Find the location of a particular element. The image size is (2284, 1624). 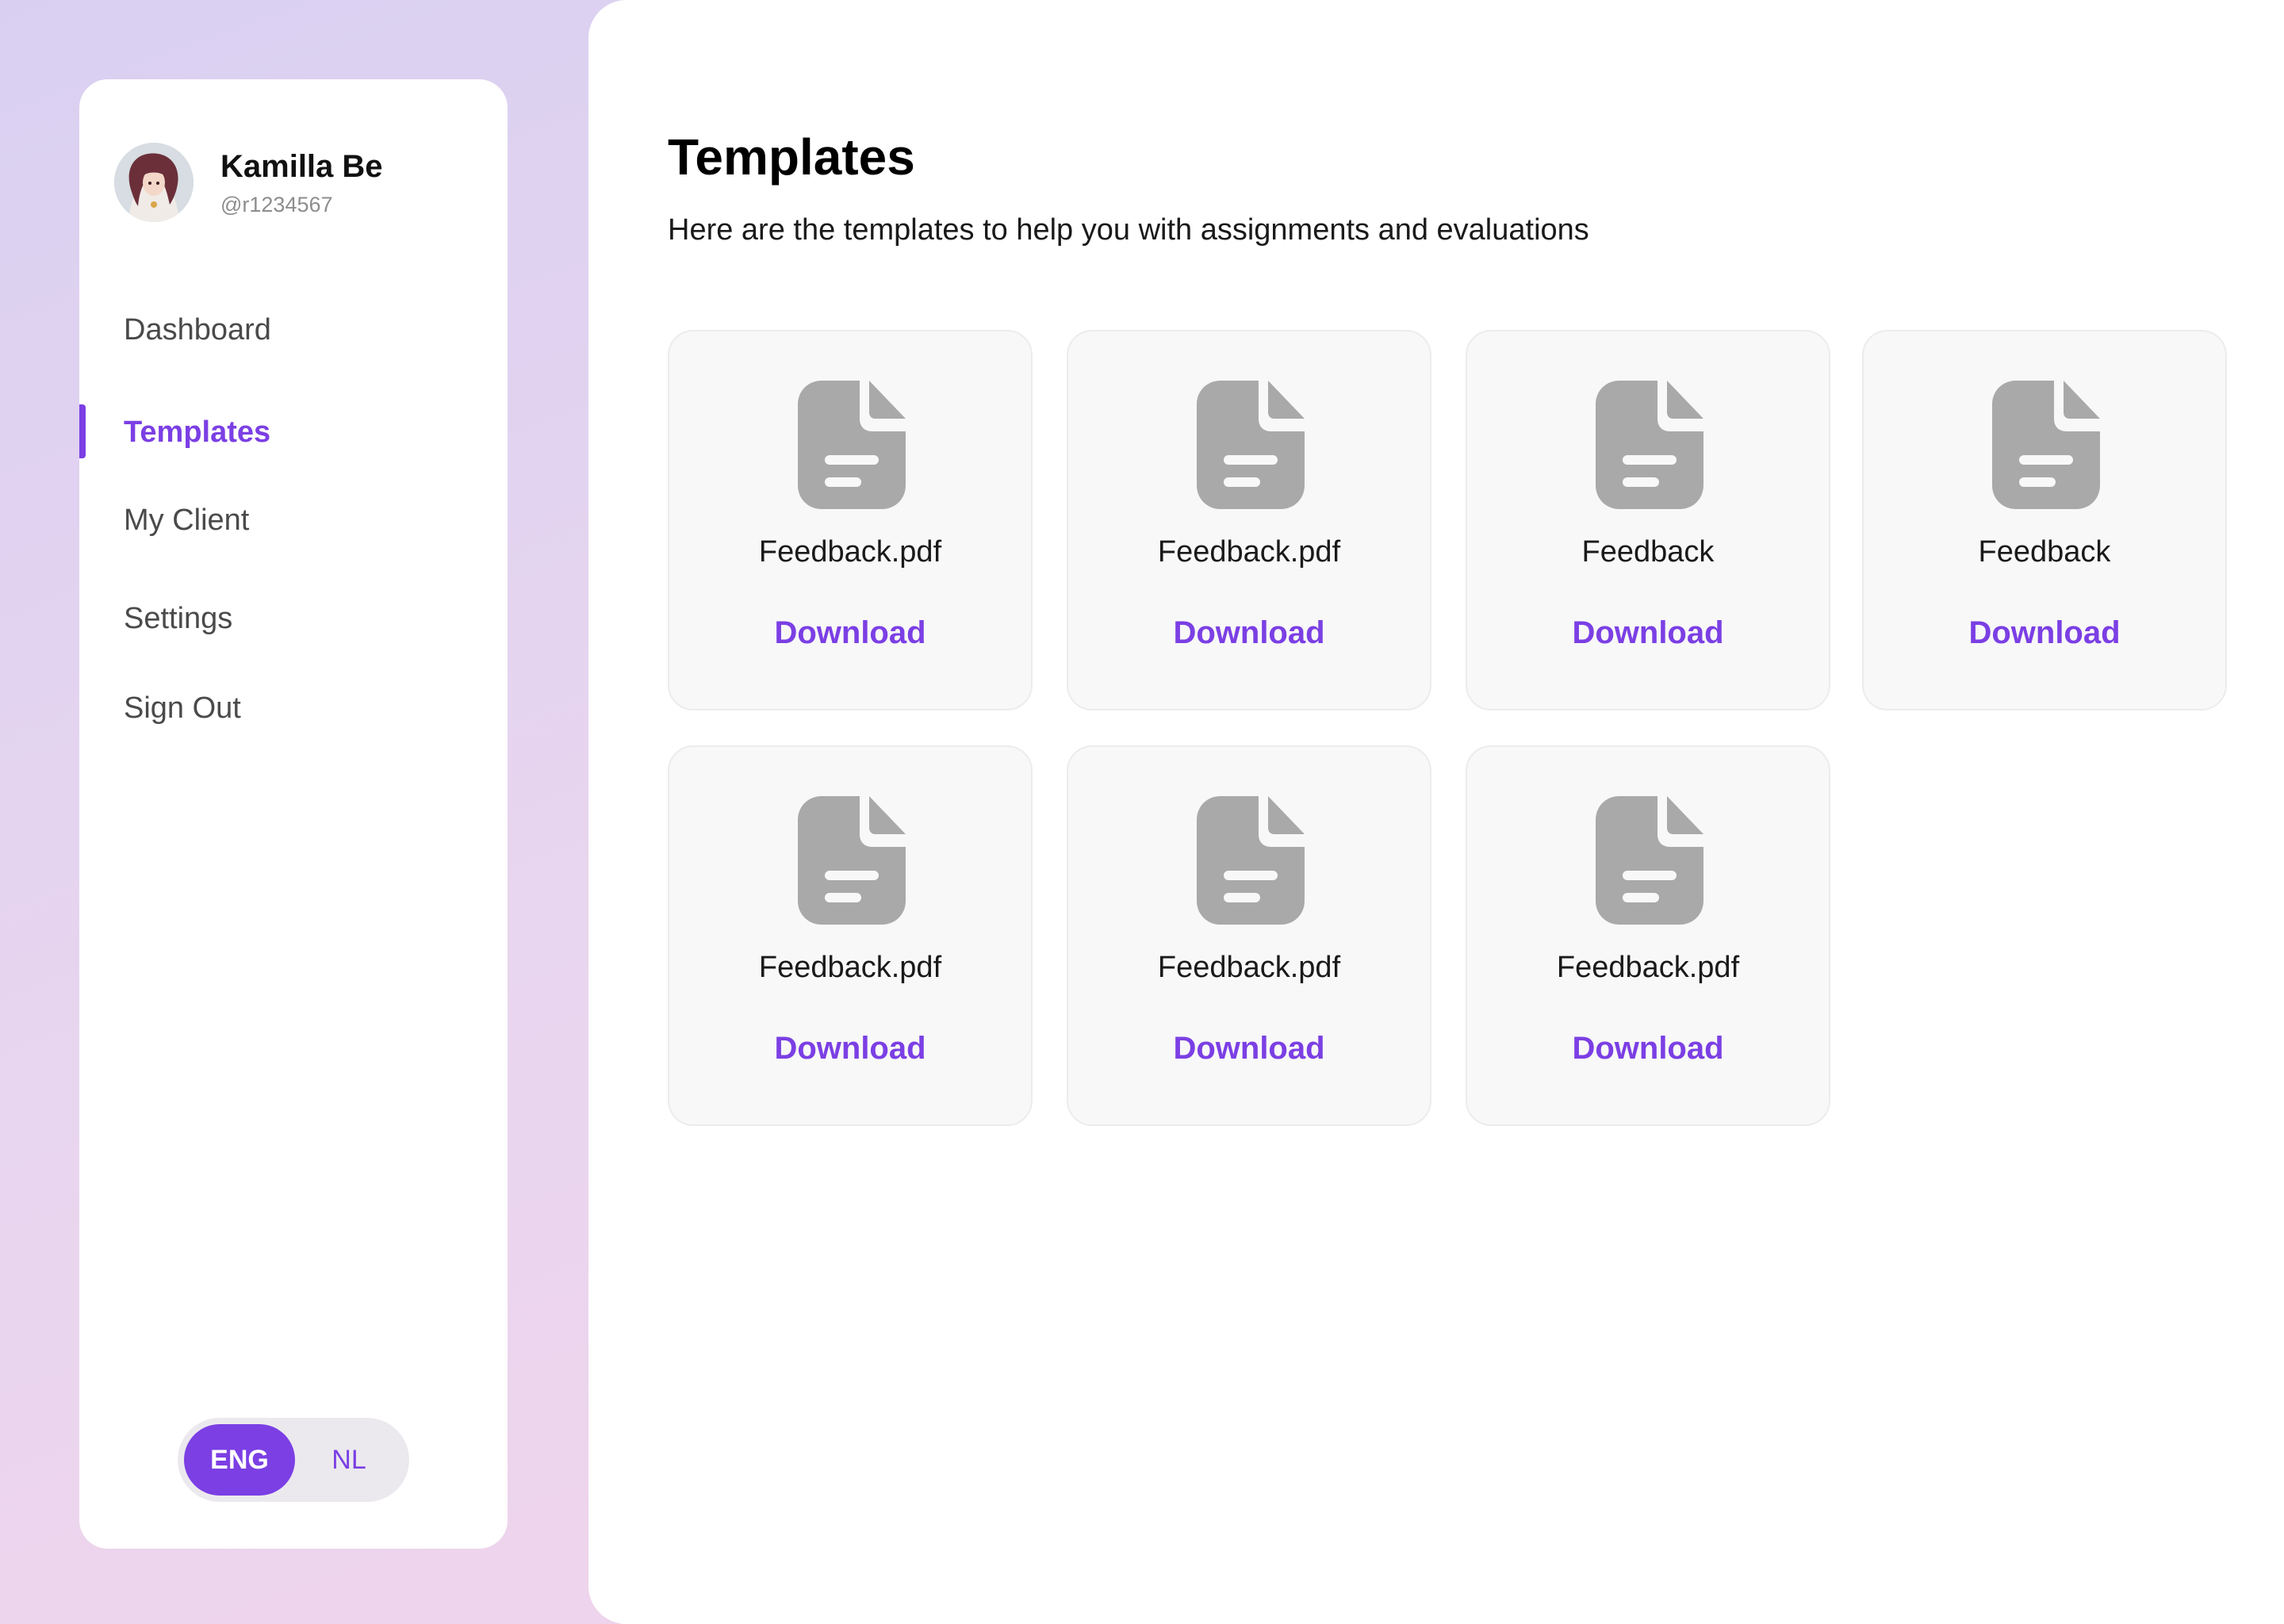

sidebar-item-sign-out: Sign Out is located at coordinates (182, 709).